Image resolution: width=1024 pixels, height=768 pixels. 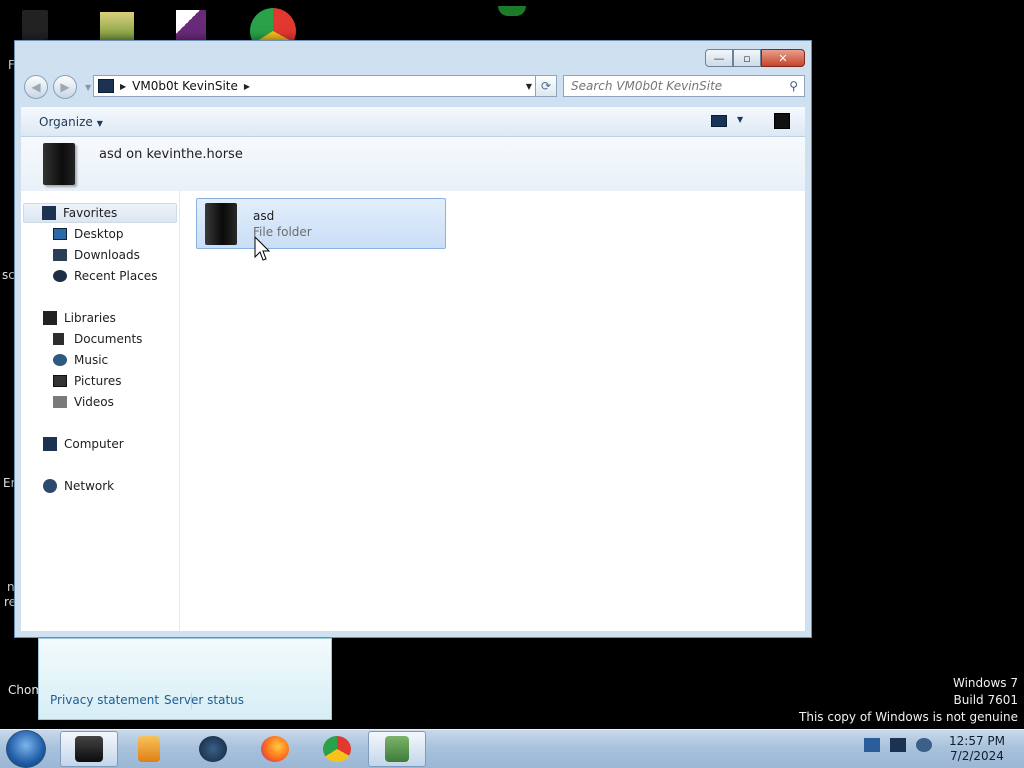 What do you see at coordinates (273, 27) in the screenshot?
I see `desktop-icon-chrome` at bounding box center [273, 27].